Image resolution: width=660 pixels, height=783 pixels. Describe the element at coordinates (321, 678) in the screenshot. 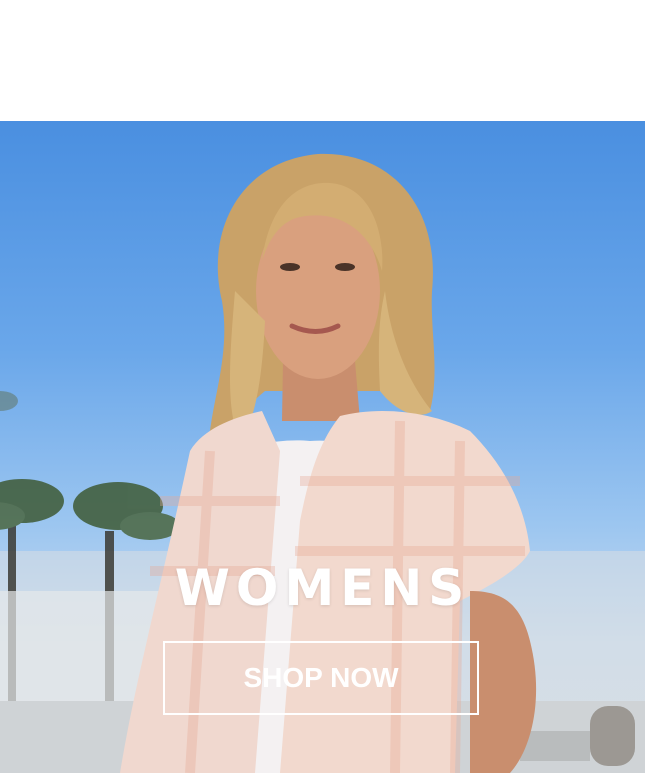

I see `shop-now-button: SHOP NOW` at that location.